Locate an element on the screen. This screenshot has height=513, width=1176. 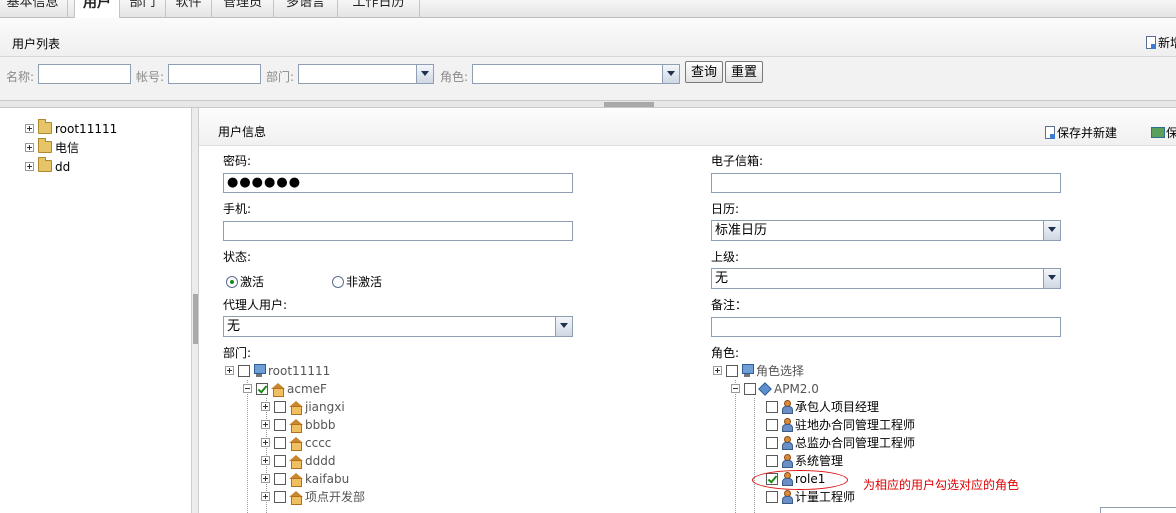
tab-software: 软件 is located at coordinates (189, 9).